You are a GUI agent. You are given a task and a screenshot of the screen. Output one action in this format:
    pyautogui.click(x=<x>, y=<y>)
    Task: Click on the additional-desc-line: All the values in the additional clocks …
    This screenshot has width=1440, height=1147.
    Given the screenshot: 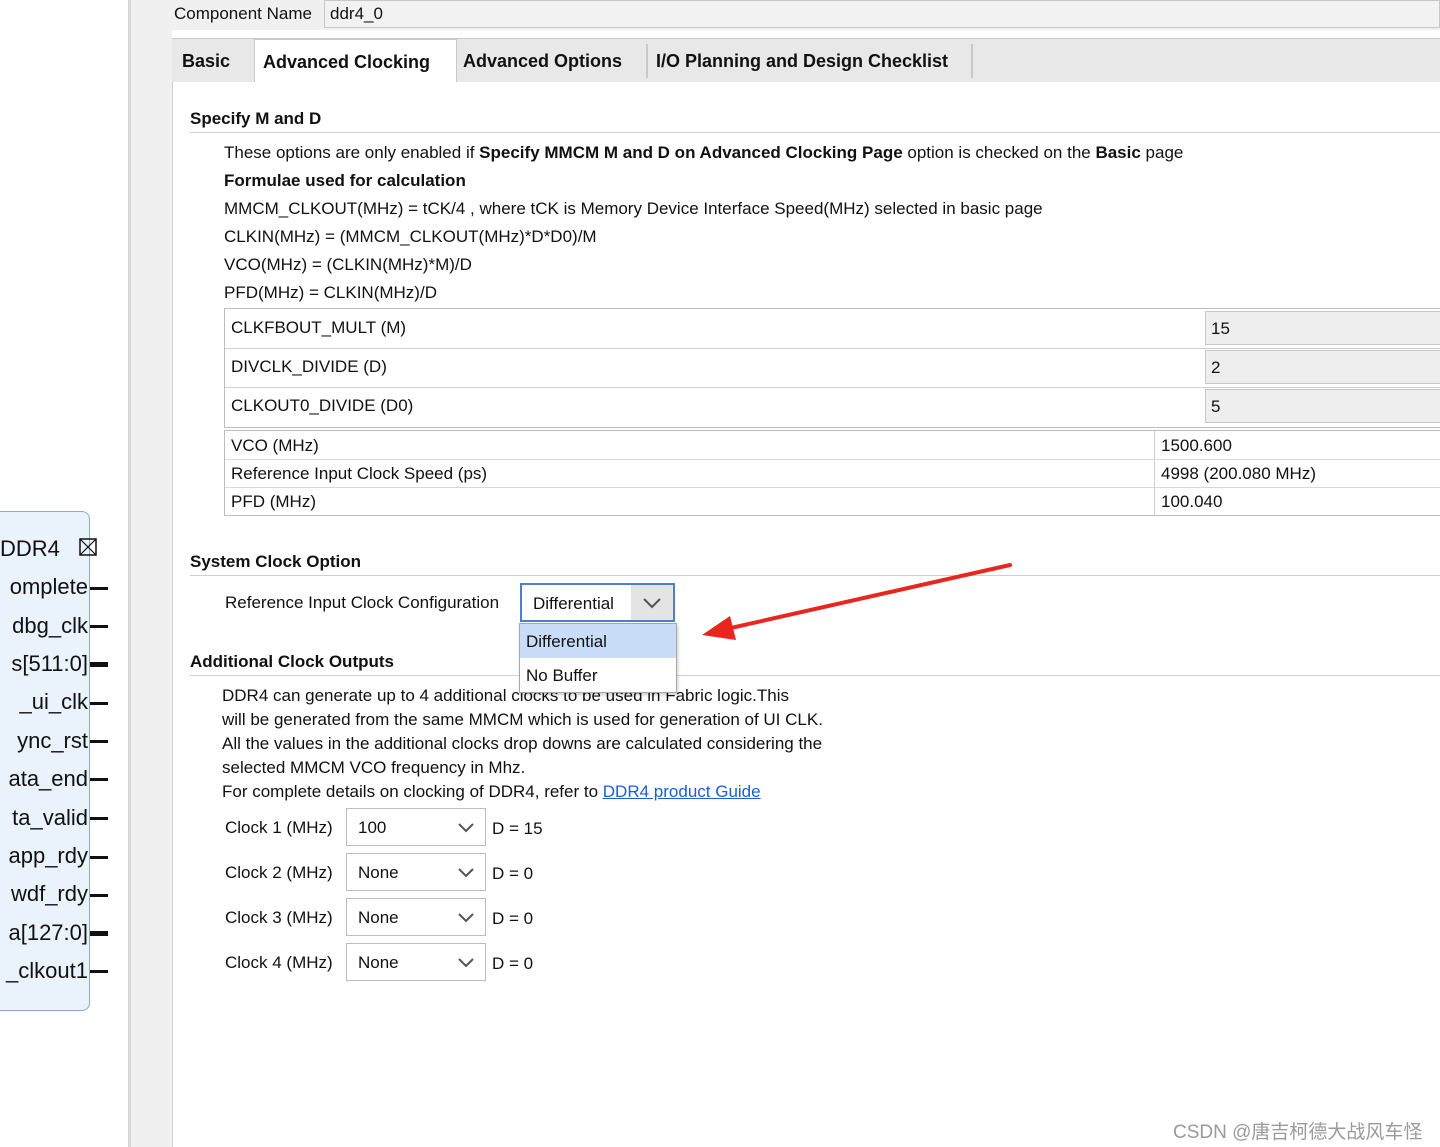 What is the action you would take?
    pyautogui.click(x=522, y=743)
    